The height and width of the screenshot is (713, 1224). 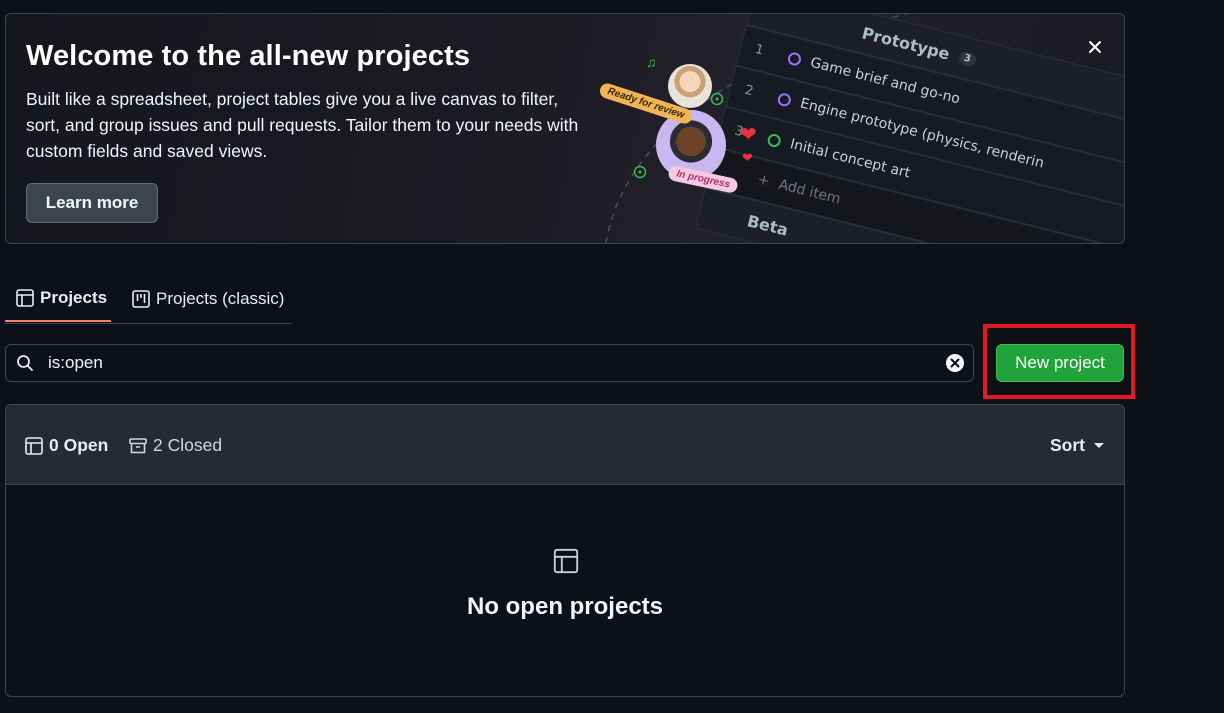 I want to click on project-board-icon, so click(x=141, y=298).